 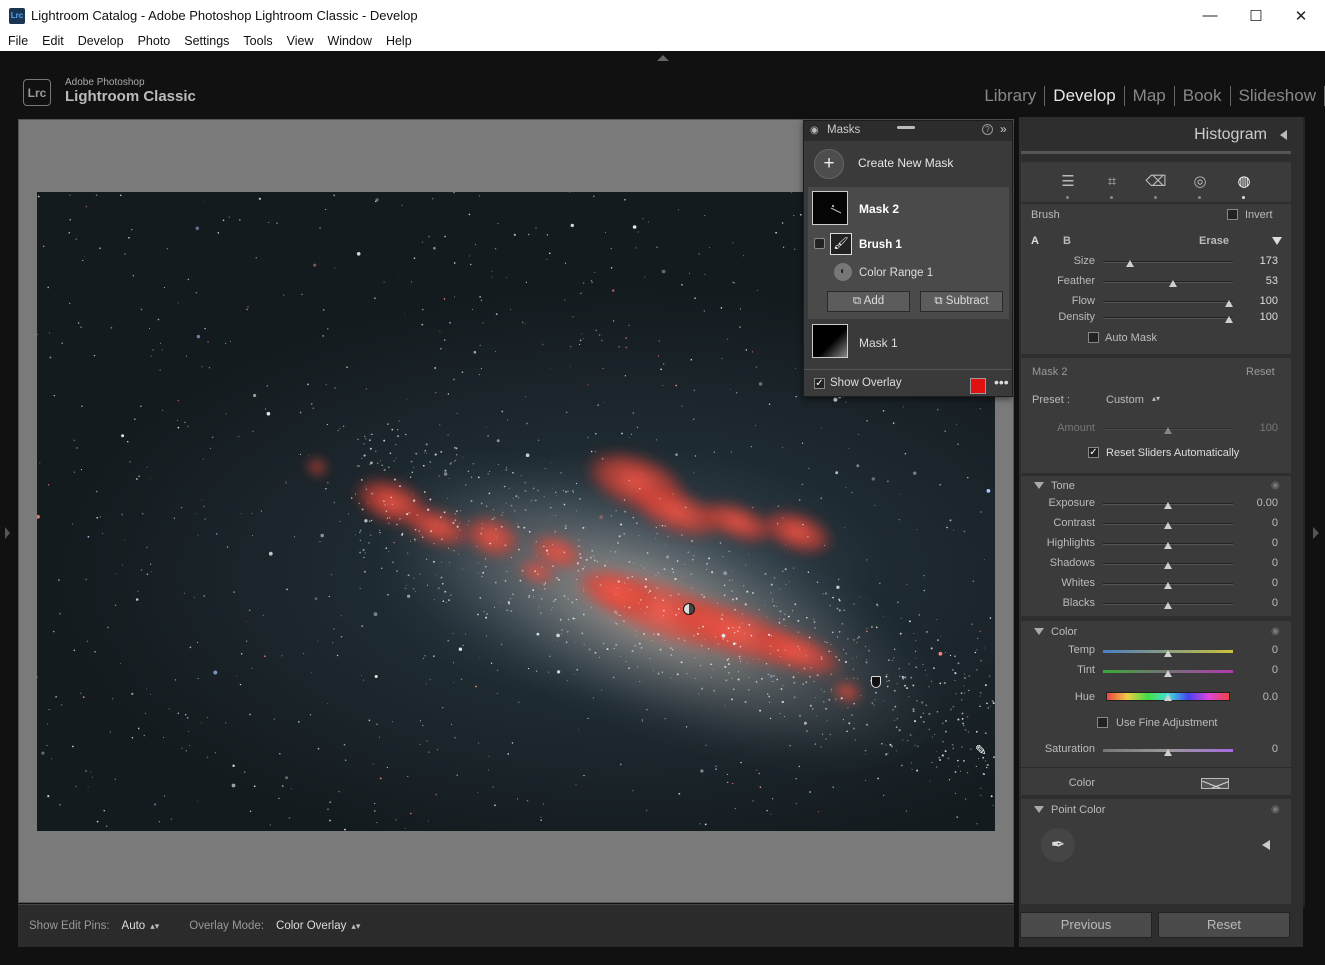 I want to click on contrast-slider-thumb, so click(x=1168, y=525).